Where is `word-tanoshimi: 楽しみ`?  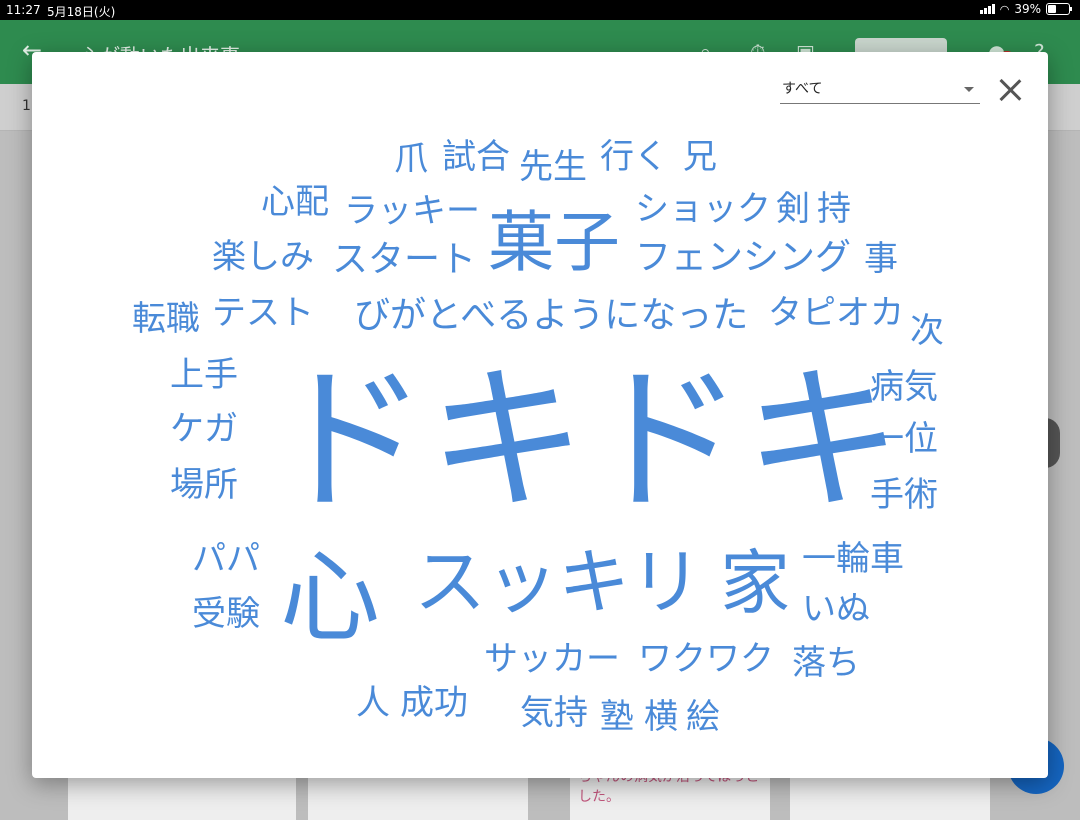
word-tanoshimi: 楽しみ is located at coordinates (263, 257).